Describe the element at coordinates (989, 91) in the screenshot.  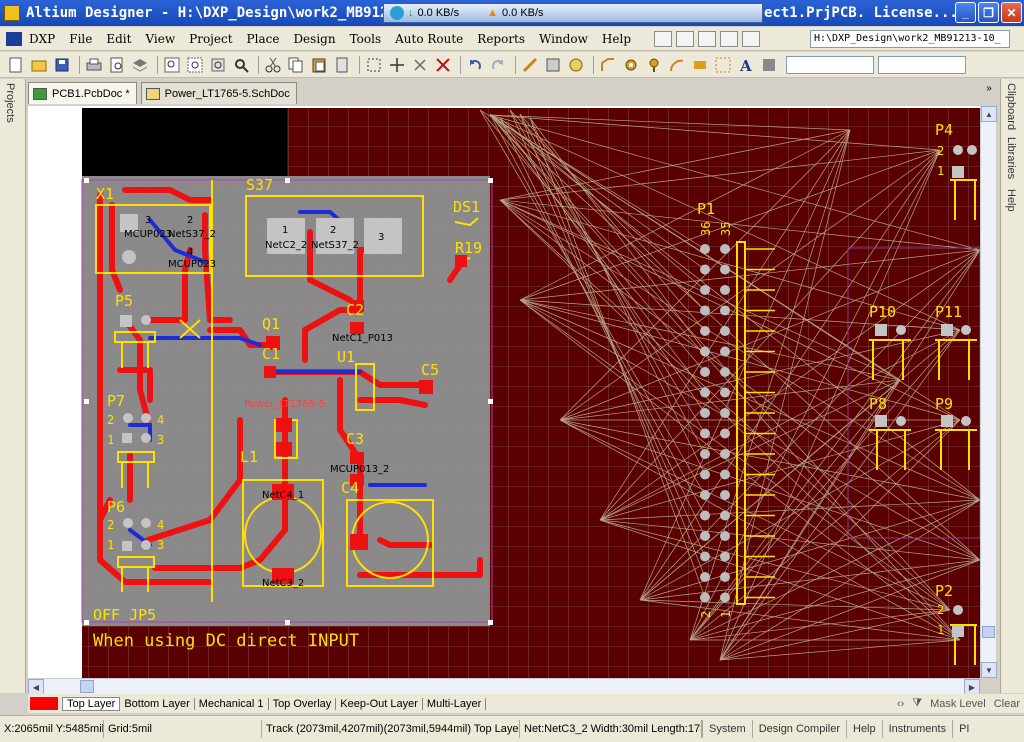
I see `tab-scroll-right-icon: »` at that location.